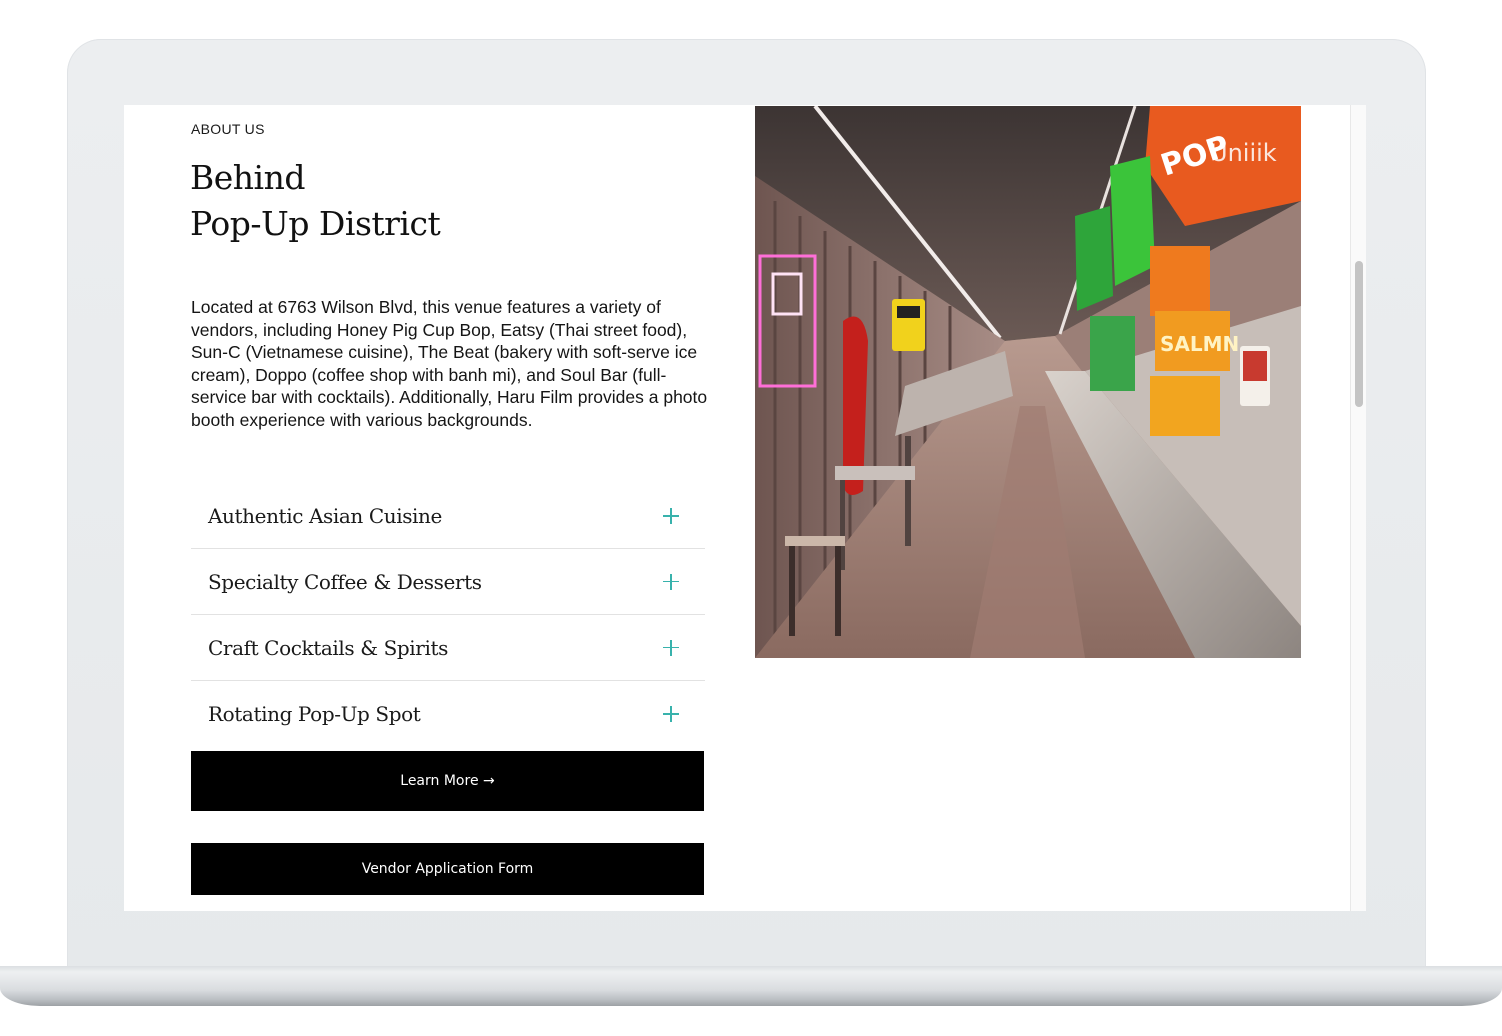  What do you see at coordinates (448, 714) in the screenshot?
I see `accordion-item-popup-spot: Rotating Pop-Up Spot` at bounding box center [448, 714].